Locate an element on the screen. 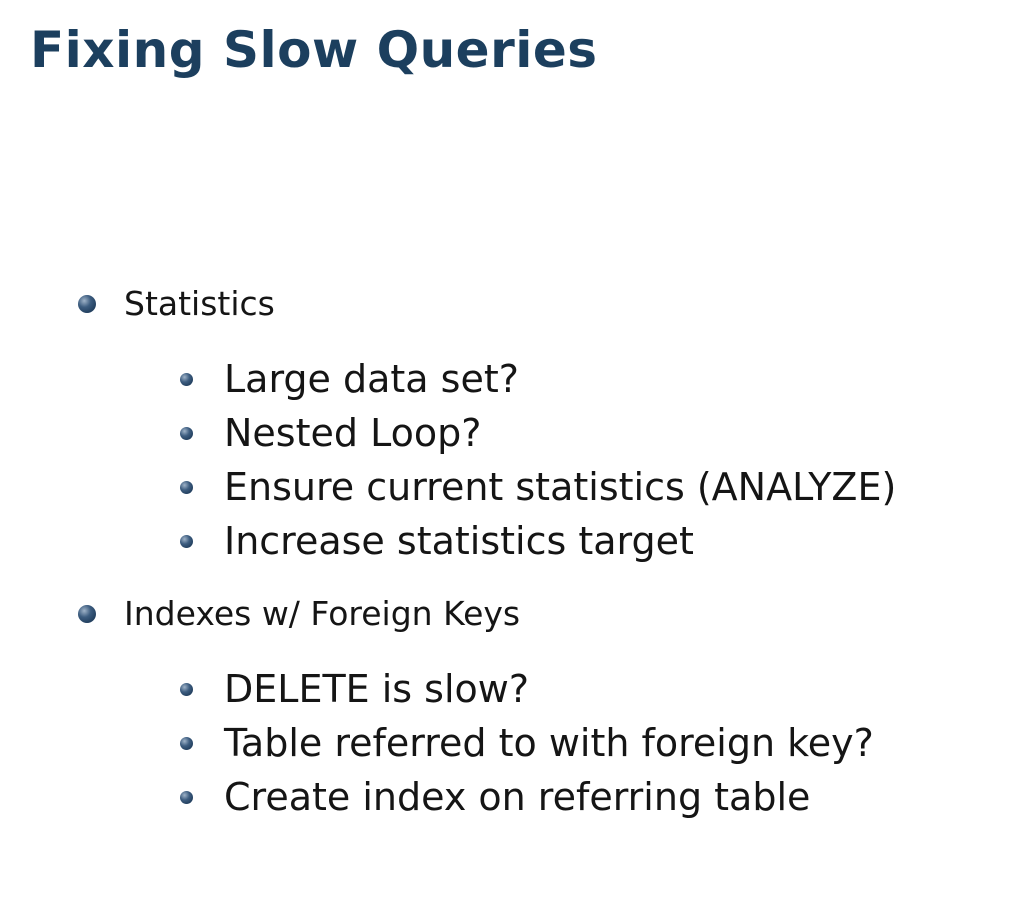 The width and height of the screenshot is (1030, 906). list-item: Ensure current statistics (ANALYZE) is located at coordinates (546, 487).